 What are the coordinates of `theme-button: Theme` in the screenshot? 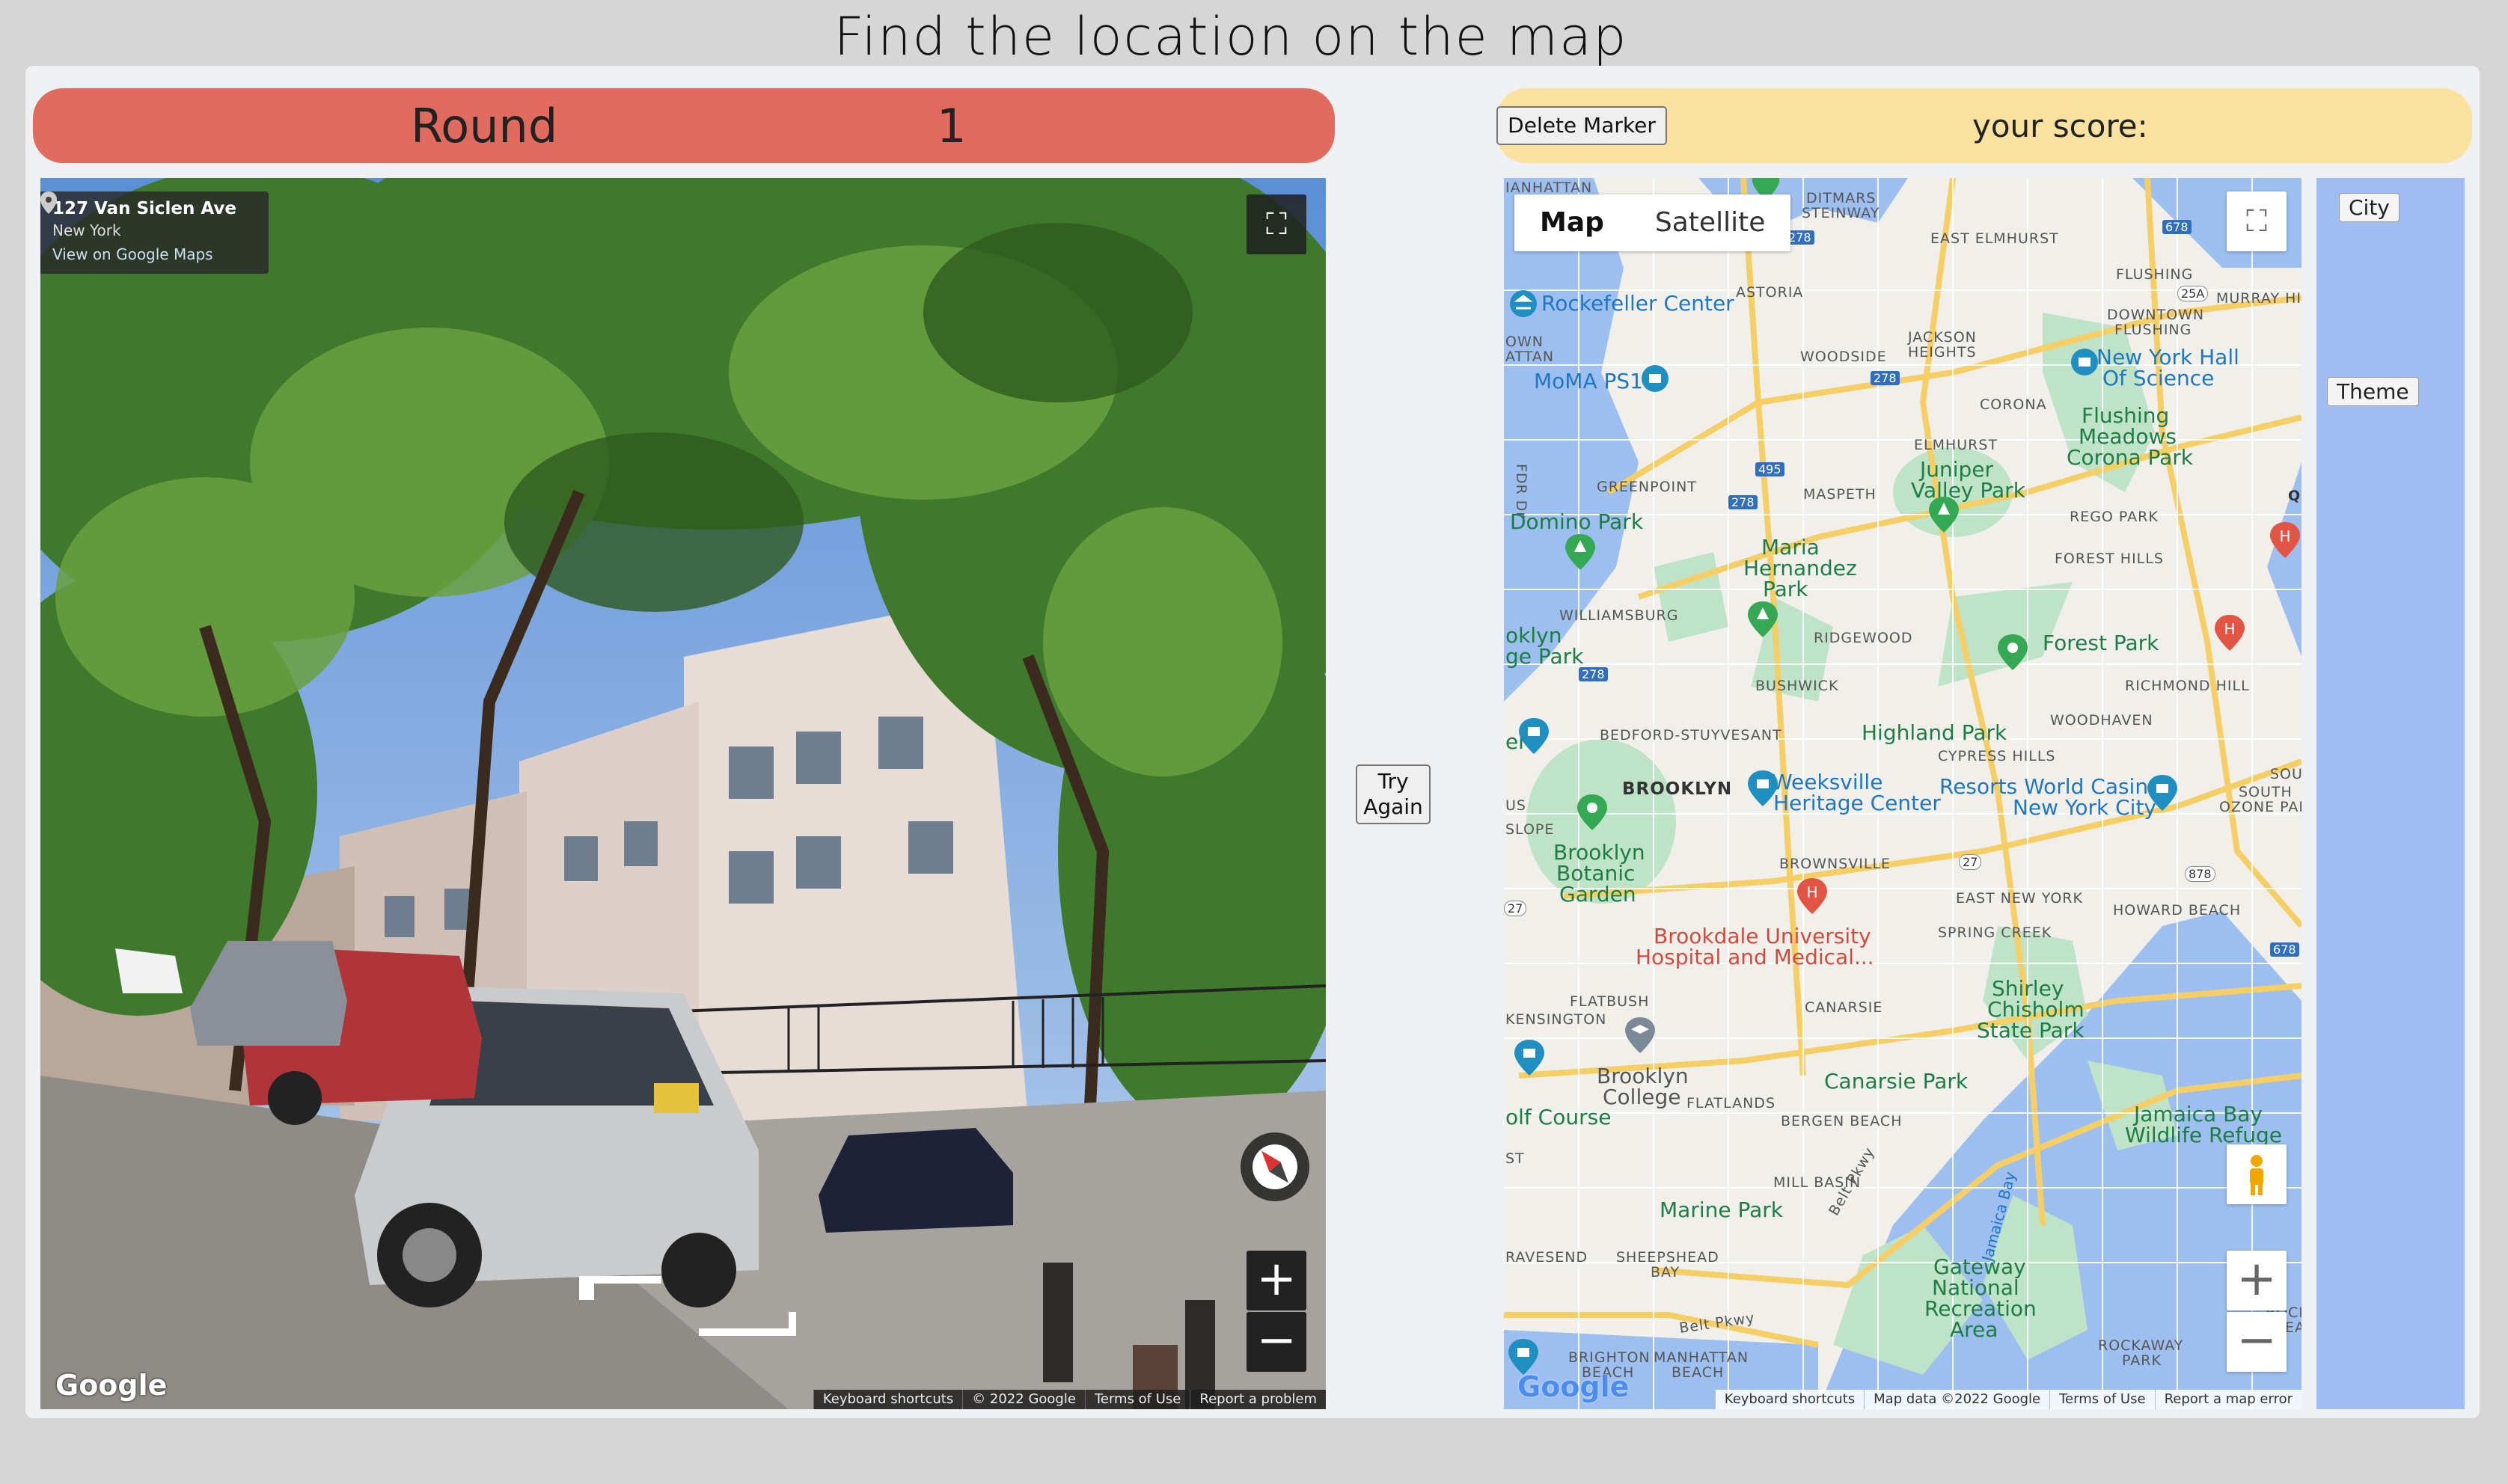 It's located at (2373, 391).